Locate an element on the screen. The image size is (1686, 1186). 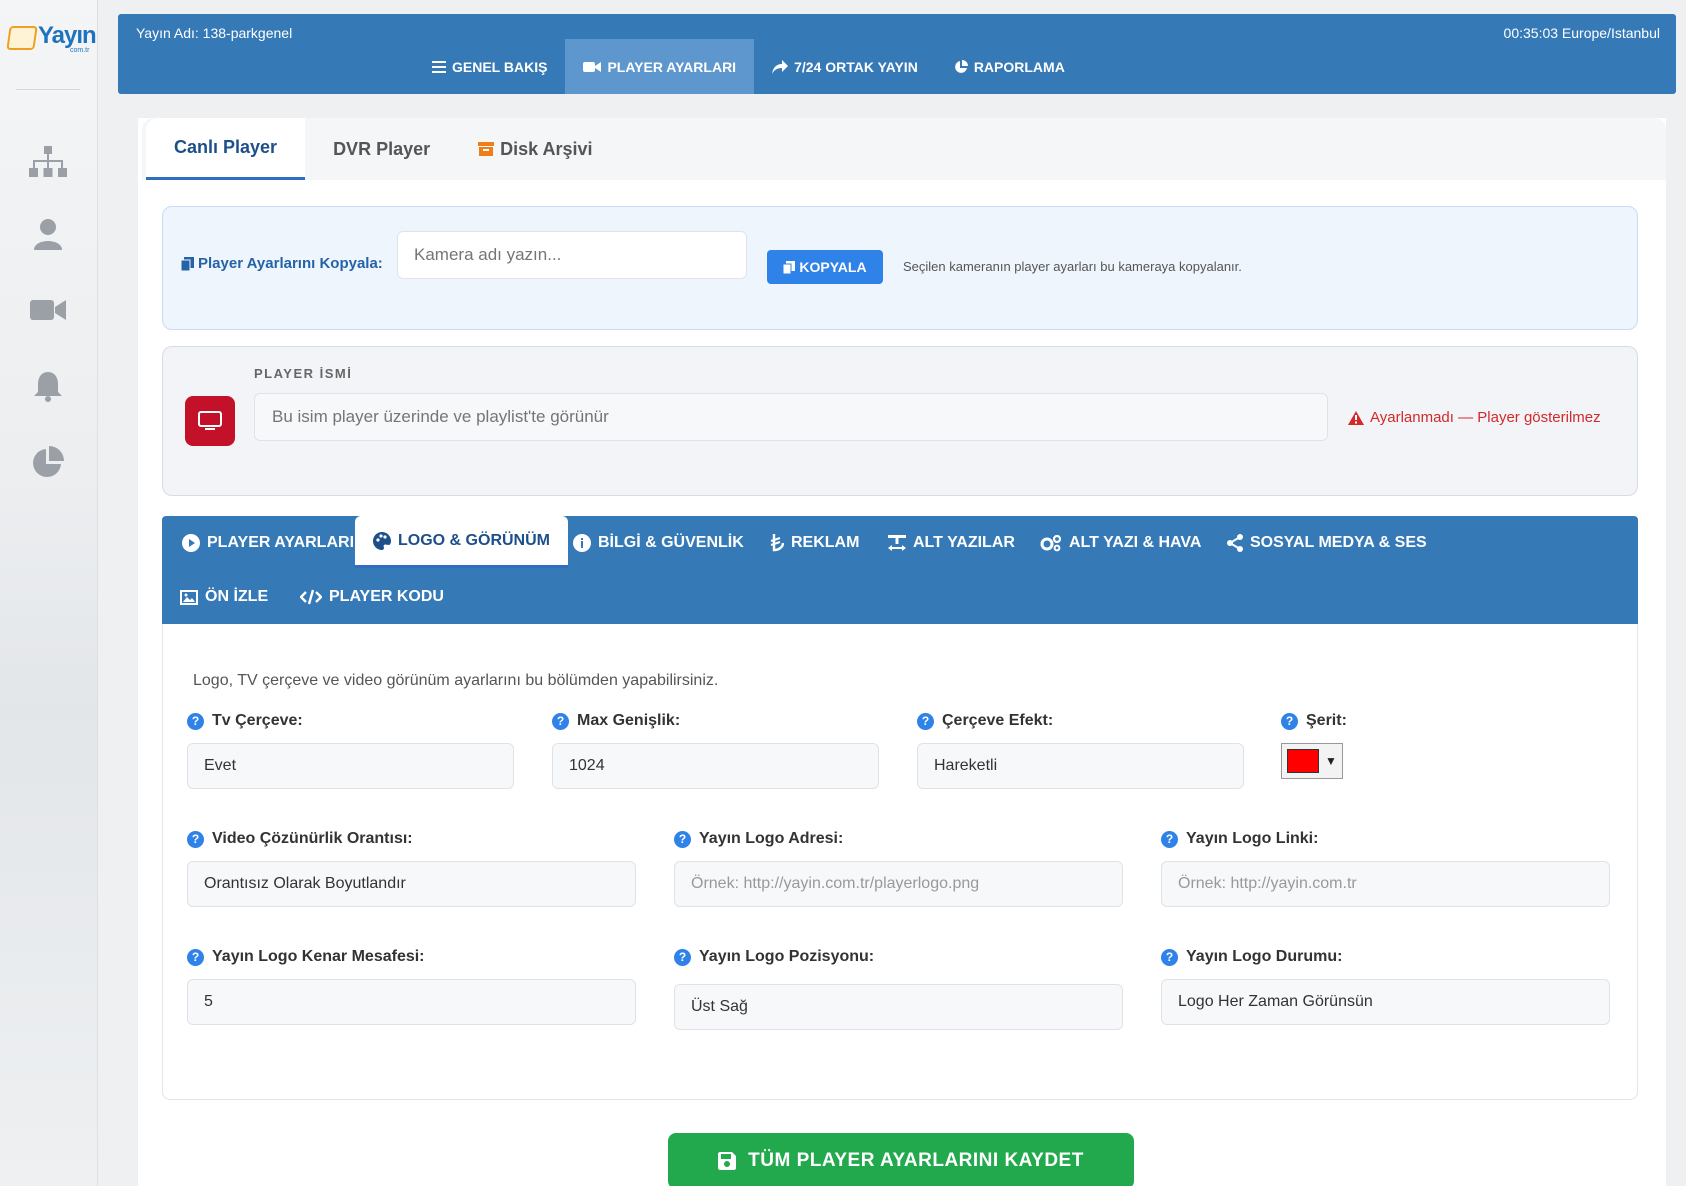
tab-label: DVR Player is located at coordinates (382, 148).